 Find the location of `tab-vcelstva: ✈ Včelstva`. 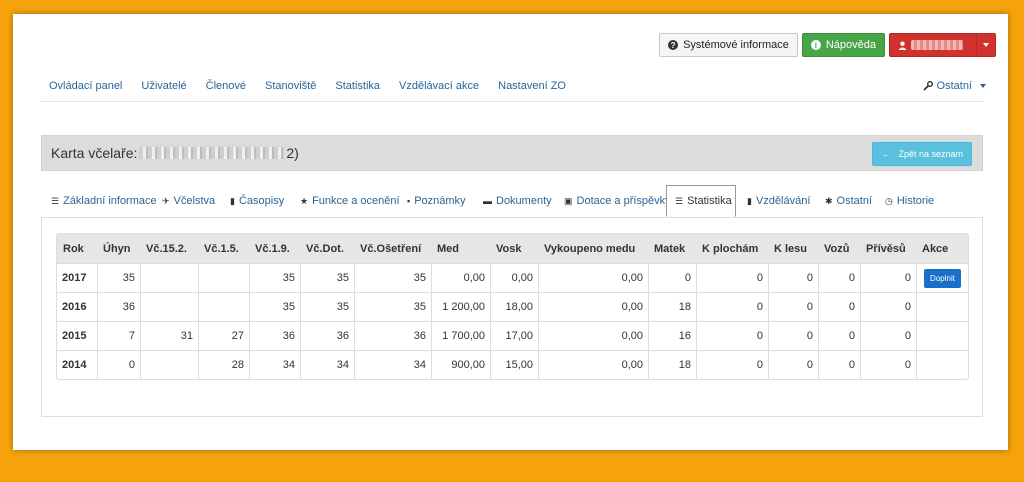

tab-vcelstva: ✈ Včelstva is located at coordinates (188, 201).